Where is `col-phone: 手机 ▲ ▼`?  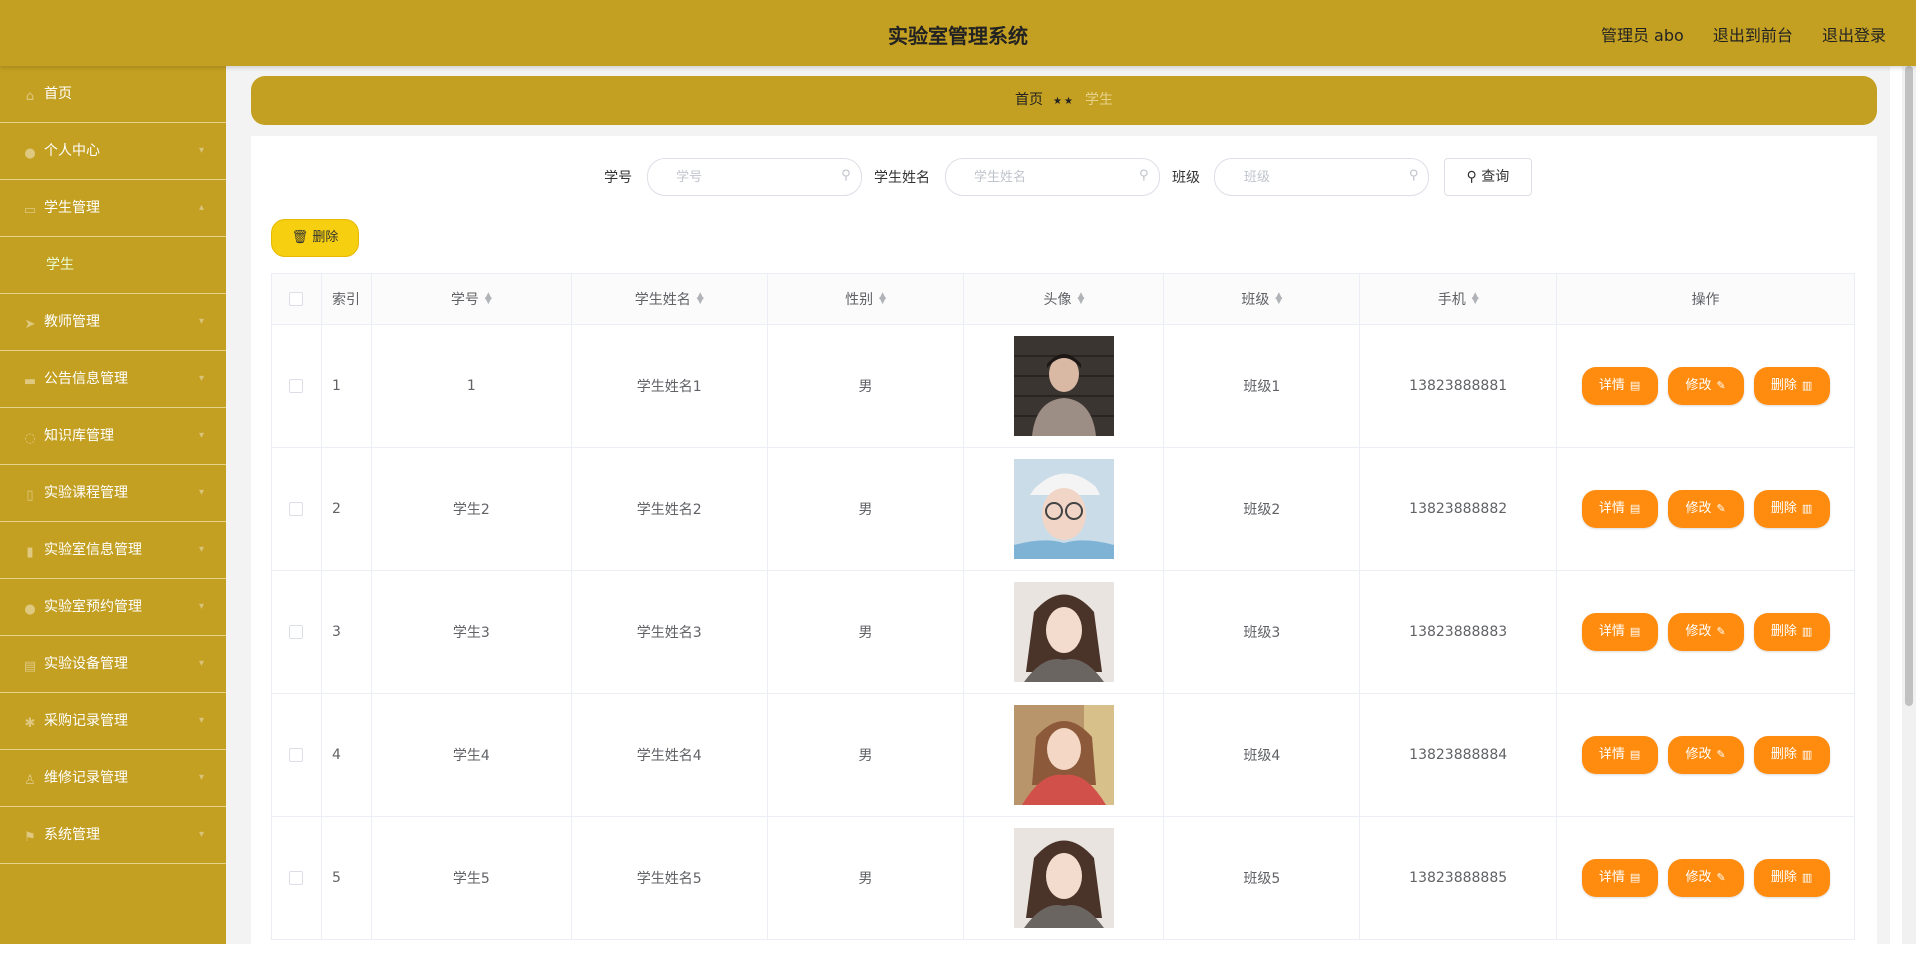
col-phone: 手机 ▲ ▼ is located at coordinates (1458, 299).